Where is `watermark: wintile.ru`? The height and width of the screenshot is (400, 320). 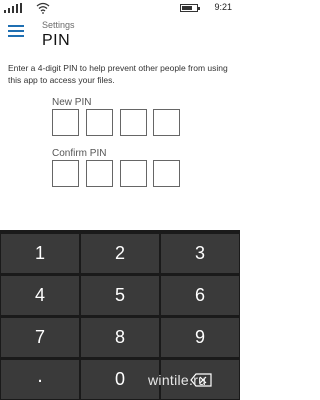
watermark: wintile.ru is located at coordinates (177, 380).